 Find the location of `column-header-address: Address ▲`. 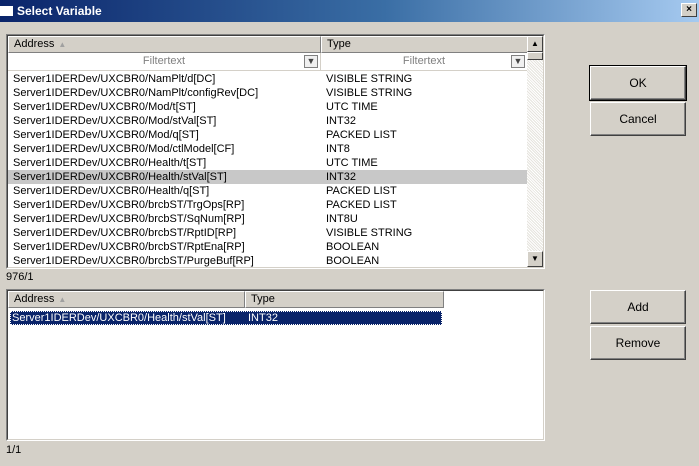

column-header-address: Address ▲ is located at coordinates (164, 44).